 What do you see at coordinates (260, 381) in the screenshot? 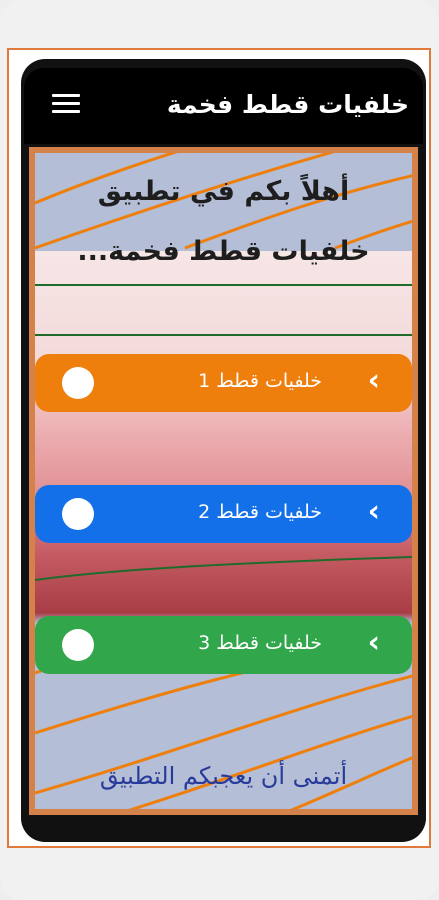
I see `item-label: خلفيات قطط 1` at bounding box center [260, 381].